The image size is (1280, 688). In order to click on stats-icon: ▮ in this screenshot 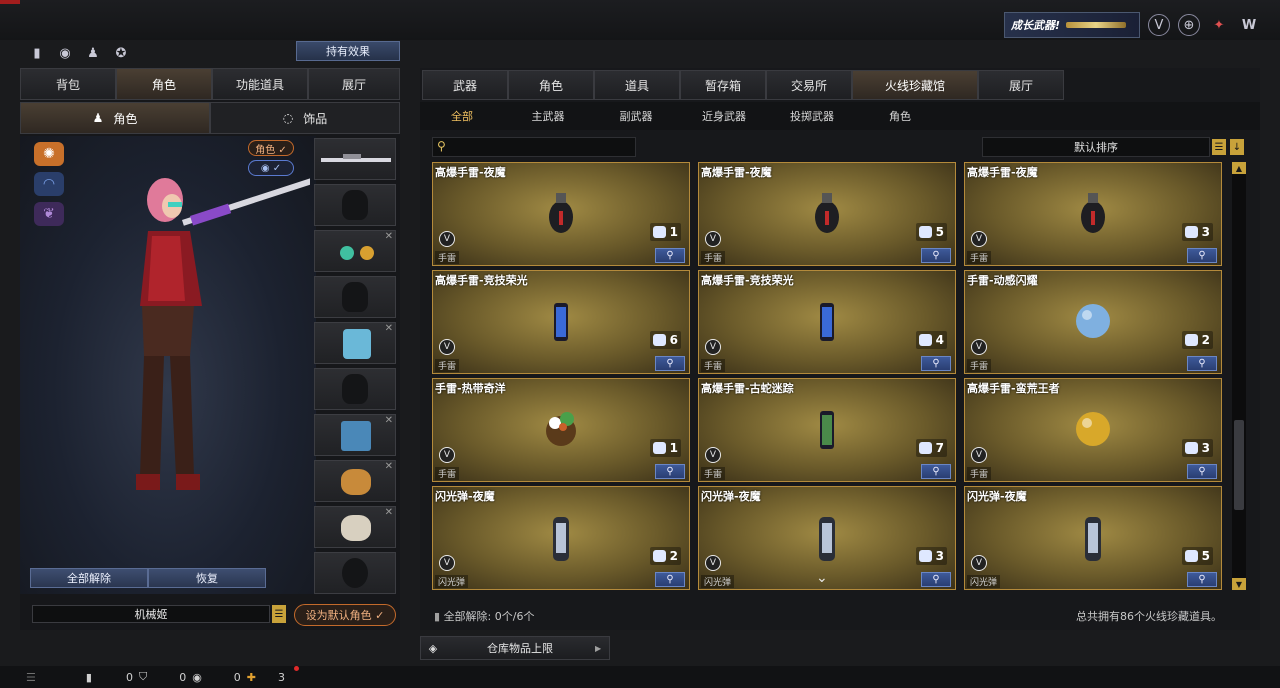, I will do `click(37, 53)`.